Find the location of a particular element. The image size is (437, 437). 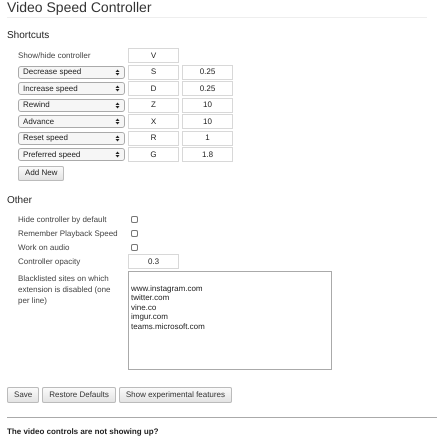

action-button: Save is located at coordinates (23, 394).